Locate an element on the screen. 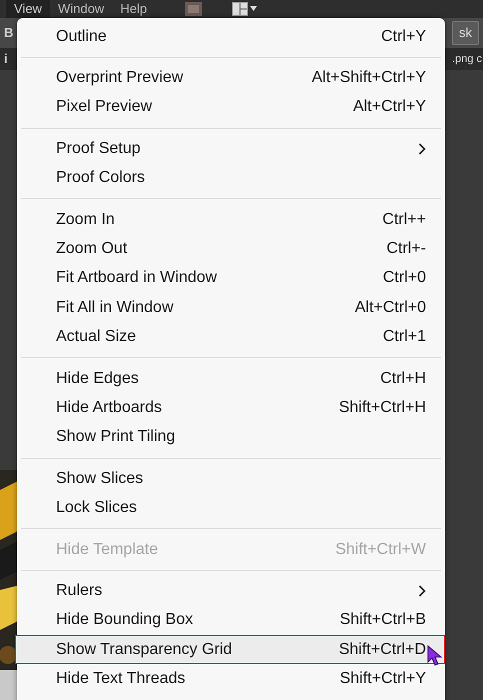 The width and height of the screenshot is (483, 700). menu-item-label: Hide Artboards is located at coordinates (109, 408).